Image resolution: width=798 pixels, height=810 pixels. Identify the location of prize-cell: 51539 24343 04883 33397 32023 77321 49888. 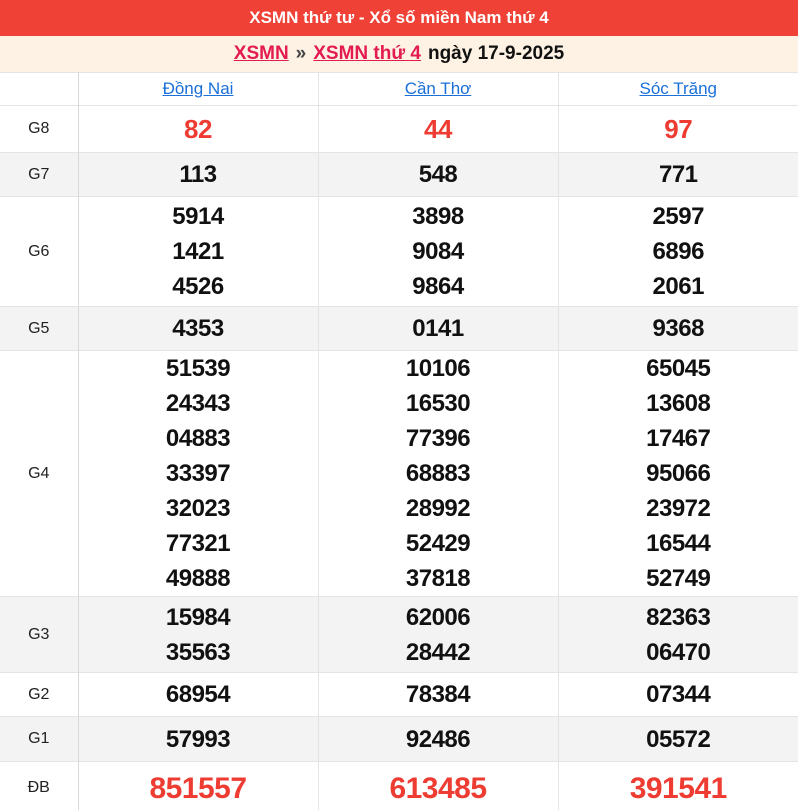
(197, 473).